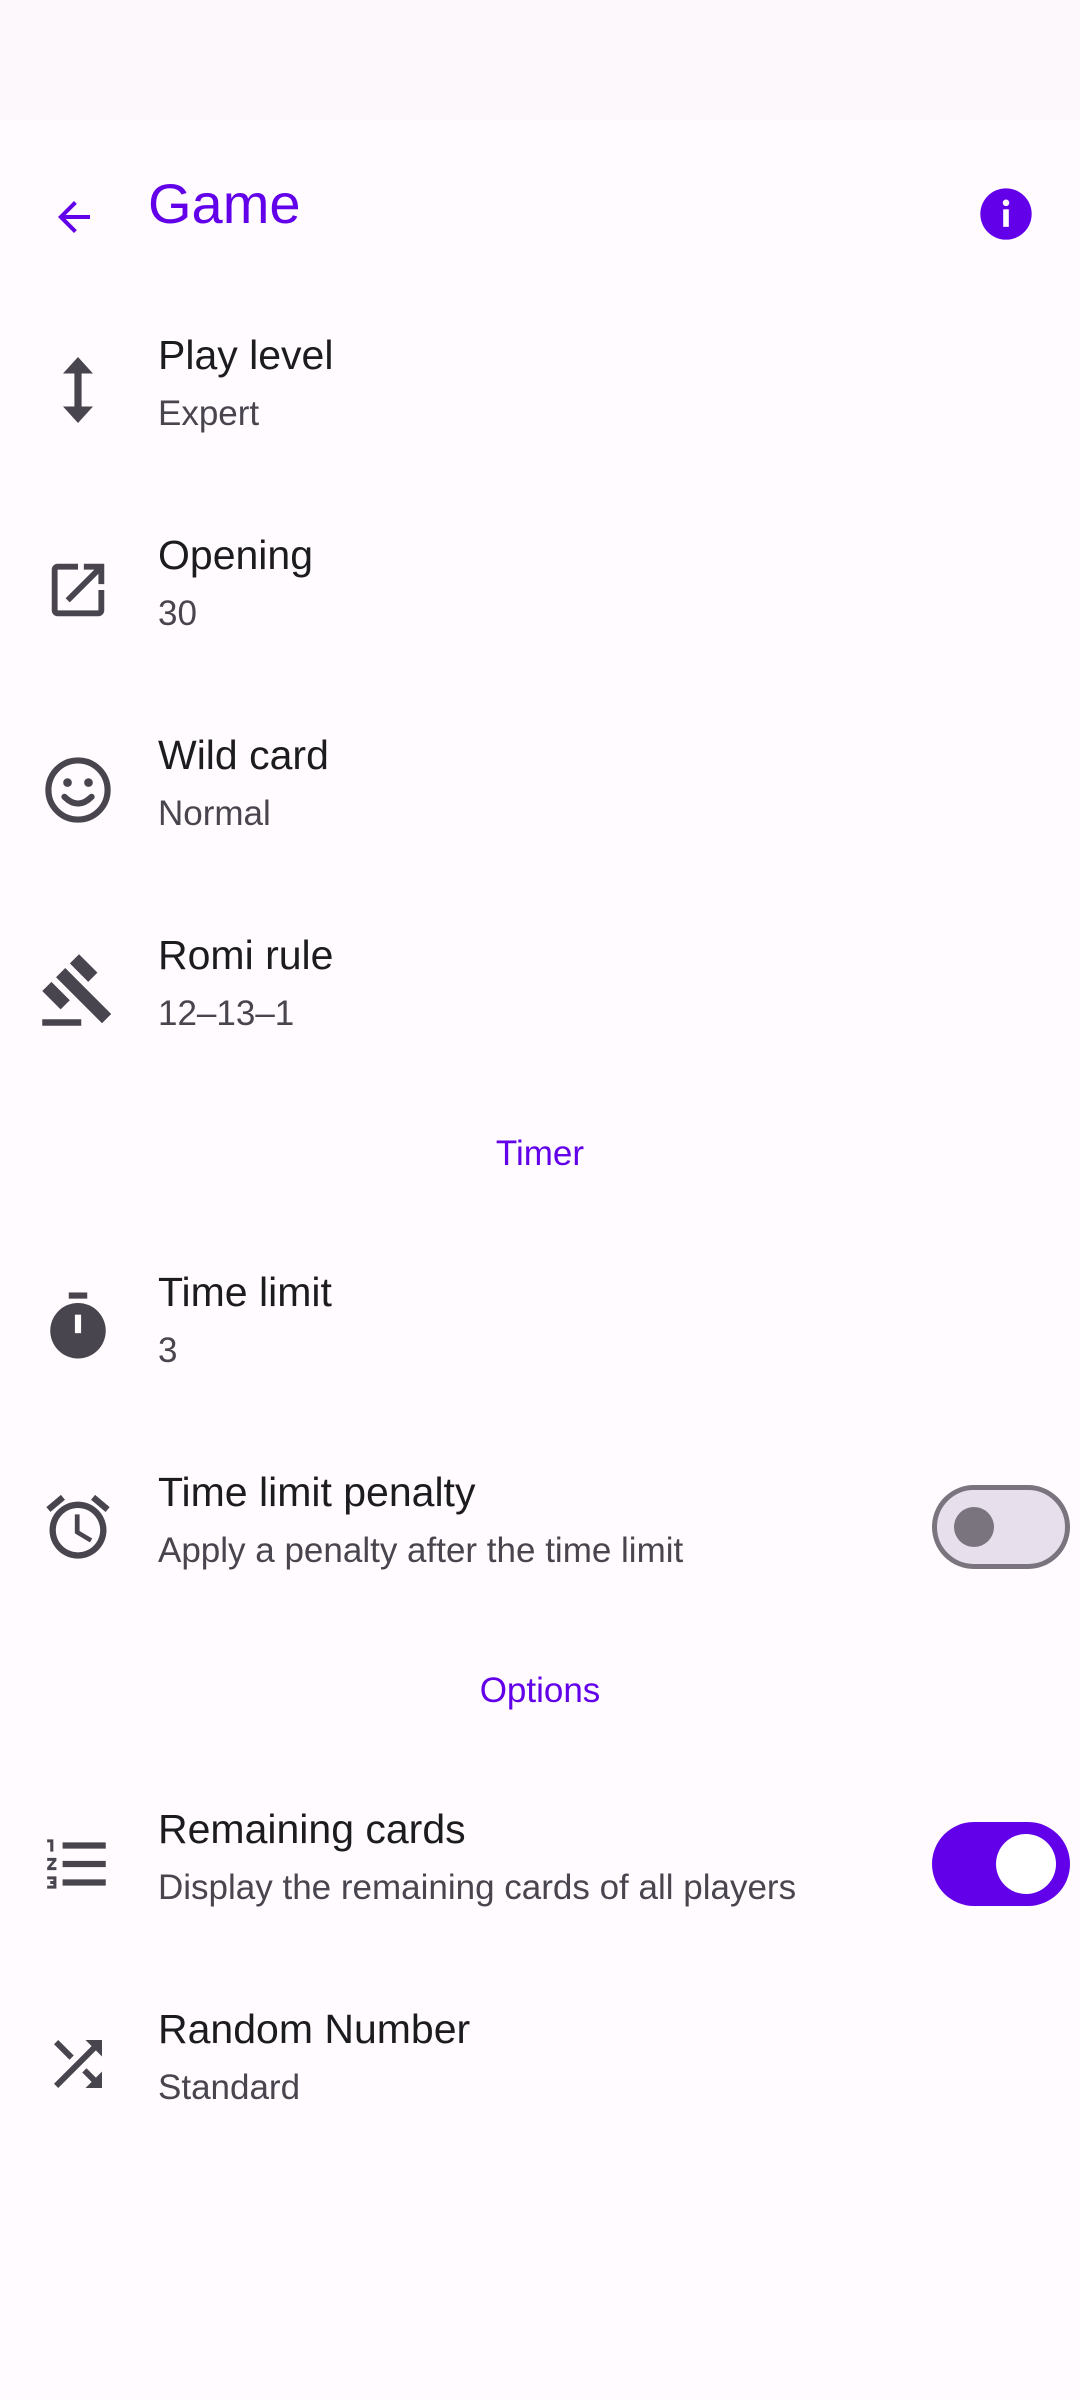 The image size is (1080, 2400). I want to click on swap-vertical-icon, so click(78, 390).